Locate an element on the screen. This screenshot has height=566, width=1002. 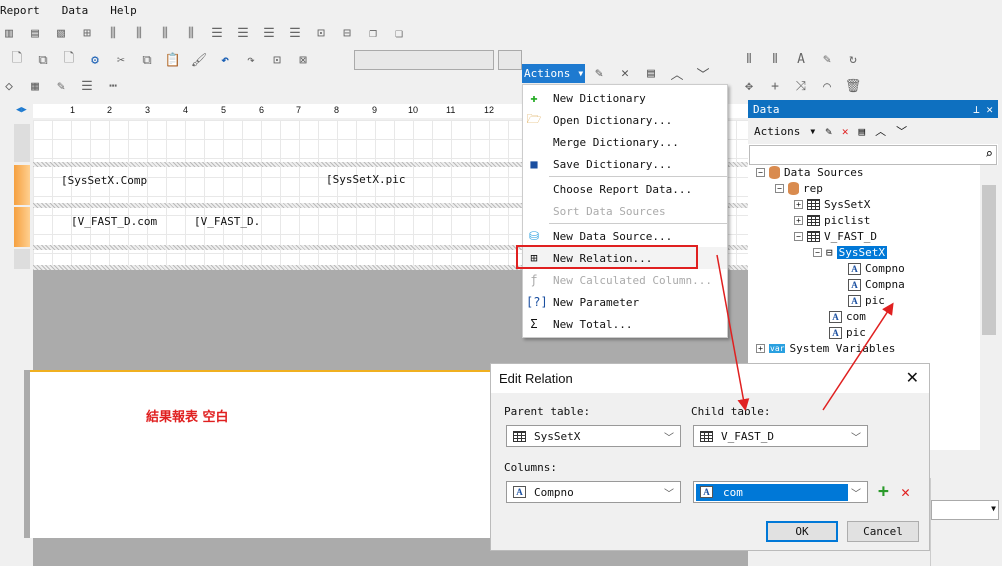
fill-color-icon: ◇ is located at coordinates (9, 86).